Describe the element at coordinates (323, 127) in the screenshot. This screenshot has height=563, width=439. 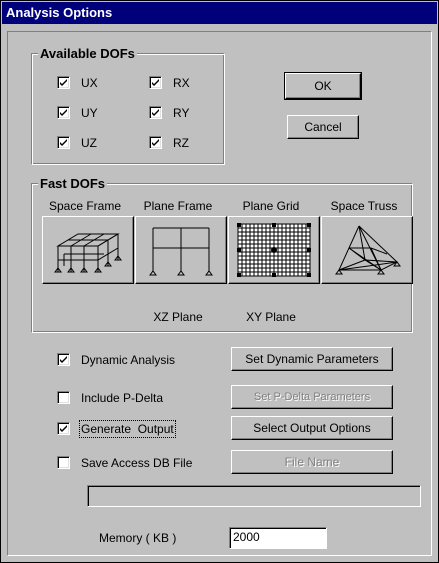
I see `cancel-button: Cancel` at that location.